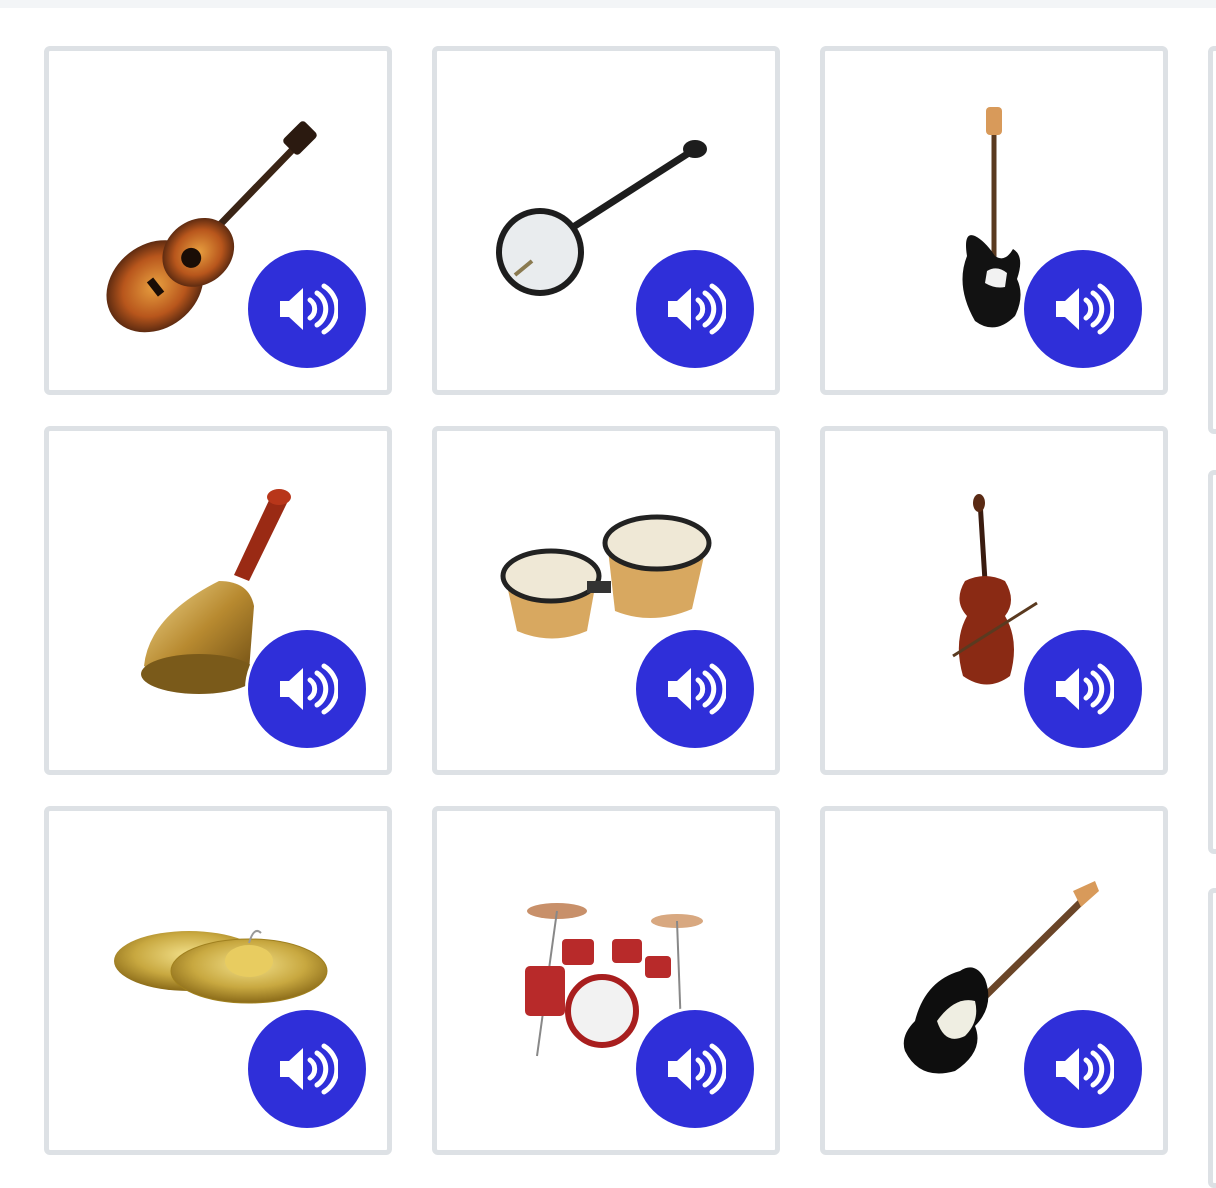 The image size is (1216, 1188). I want to click on card-bass-guitar, so click(994, 220).